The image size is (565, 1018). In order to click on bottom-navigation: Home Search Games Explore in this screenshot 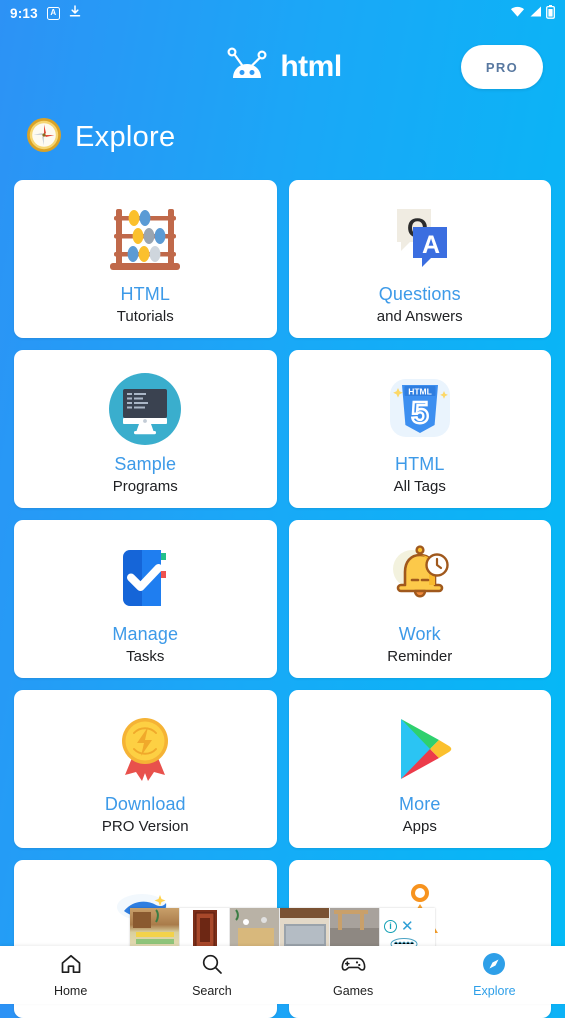, I will do `click(282, 975)`.